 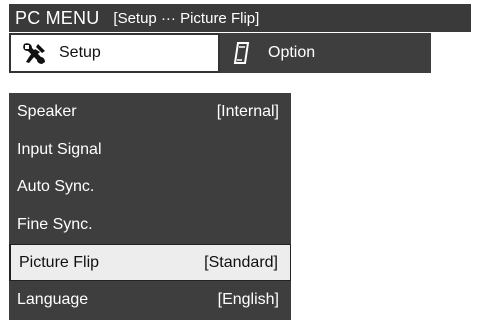 What do you see at coordinates (34, 53) in the screenshot?
I see `wrench-icon` at bounding box center [34, 53].